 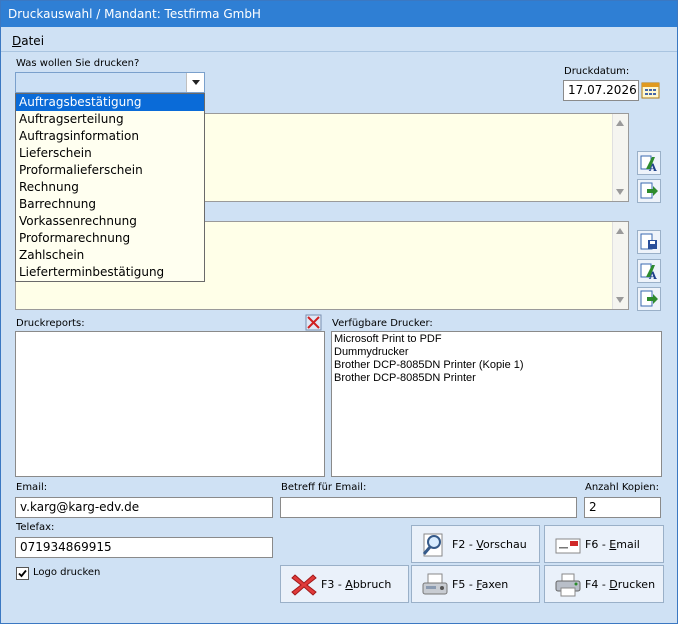 I want to click on logo-checkbox, so click(x=22, y=573).